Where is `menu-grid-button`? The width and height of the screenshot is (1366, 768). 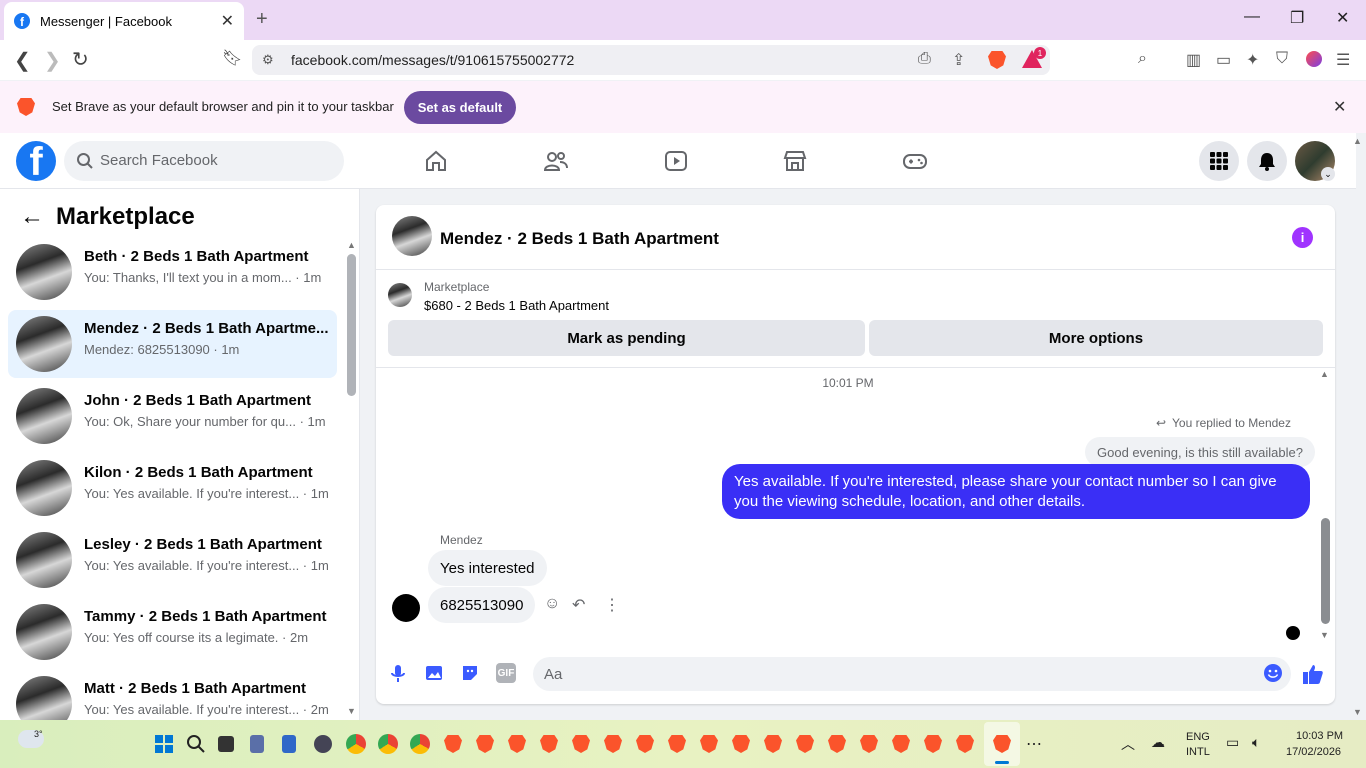 menu-grid-button is located at coordinates (1219, 161).